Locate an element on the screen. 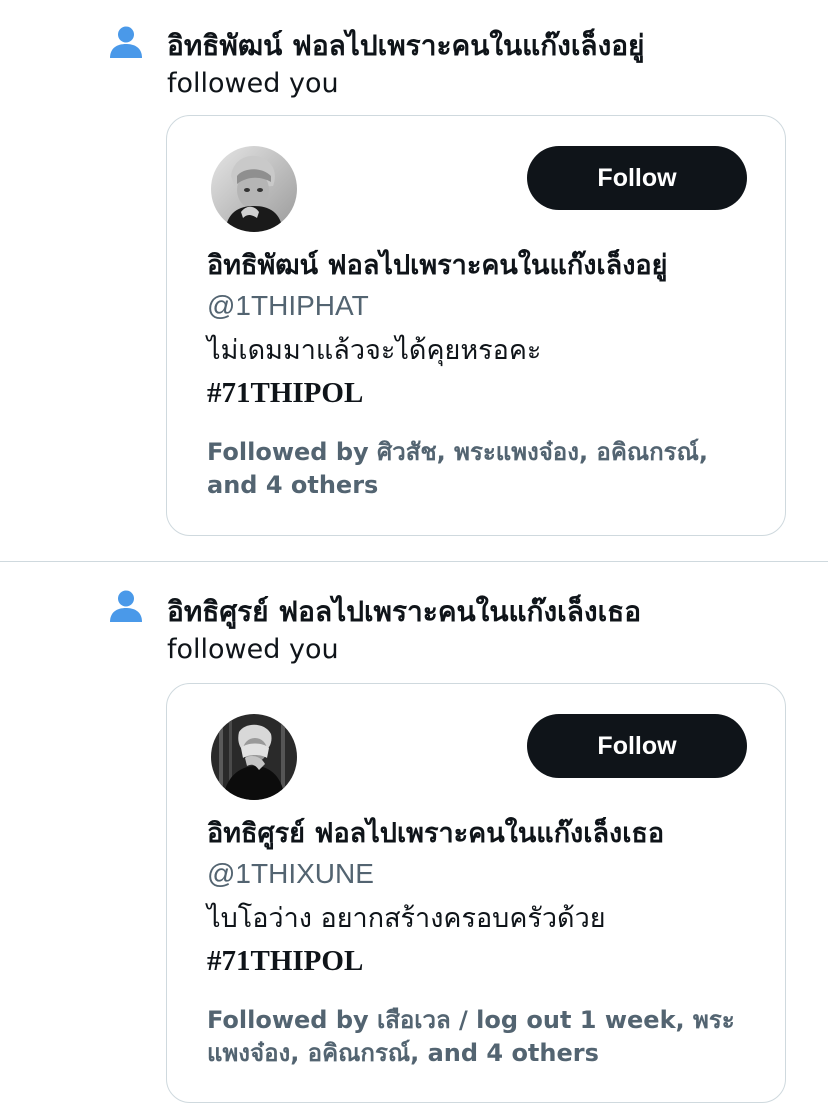  notification-user-name: อิทธิพัฒน์ ฟอลไปเพราะคนในแก๊งเล็งอยู่ is located at coordinates (477, 46).